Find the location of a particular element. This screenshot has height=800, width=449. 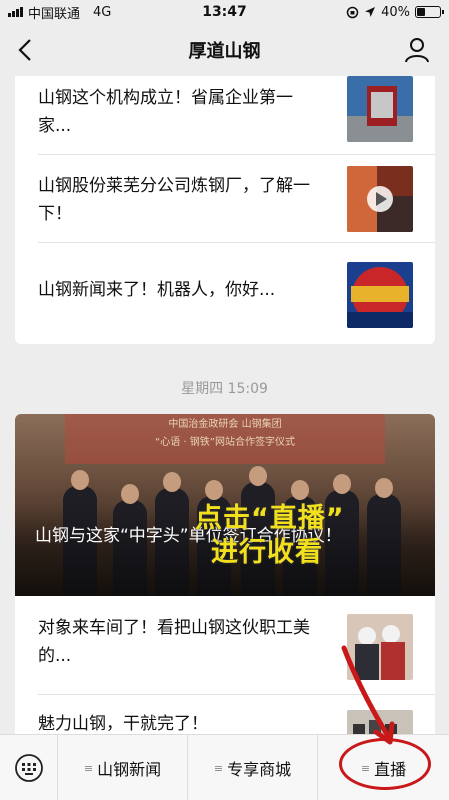

overlay-instruction: 点击“直播” 进行收看 is located at coordinates (270, 536).